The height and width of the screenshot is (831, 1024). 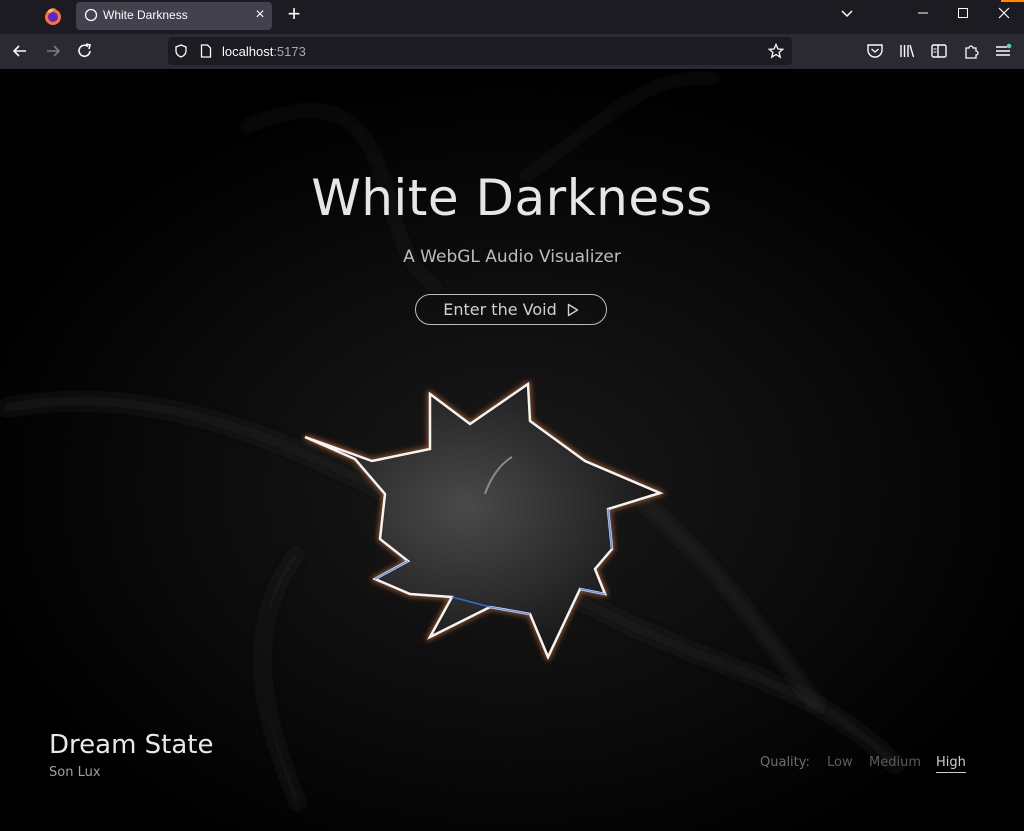 What do you see at coordinates (91, 15) in the screenshot?
I see `globe-icon` at bounding box center [91, 15].